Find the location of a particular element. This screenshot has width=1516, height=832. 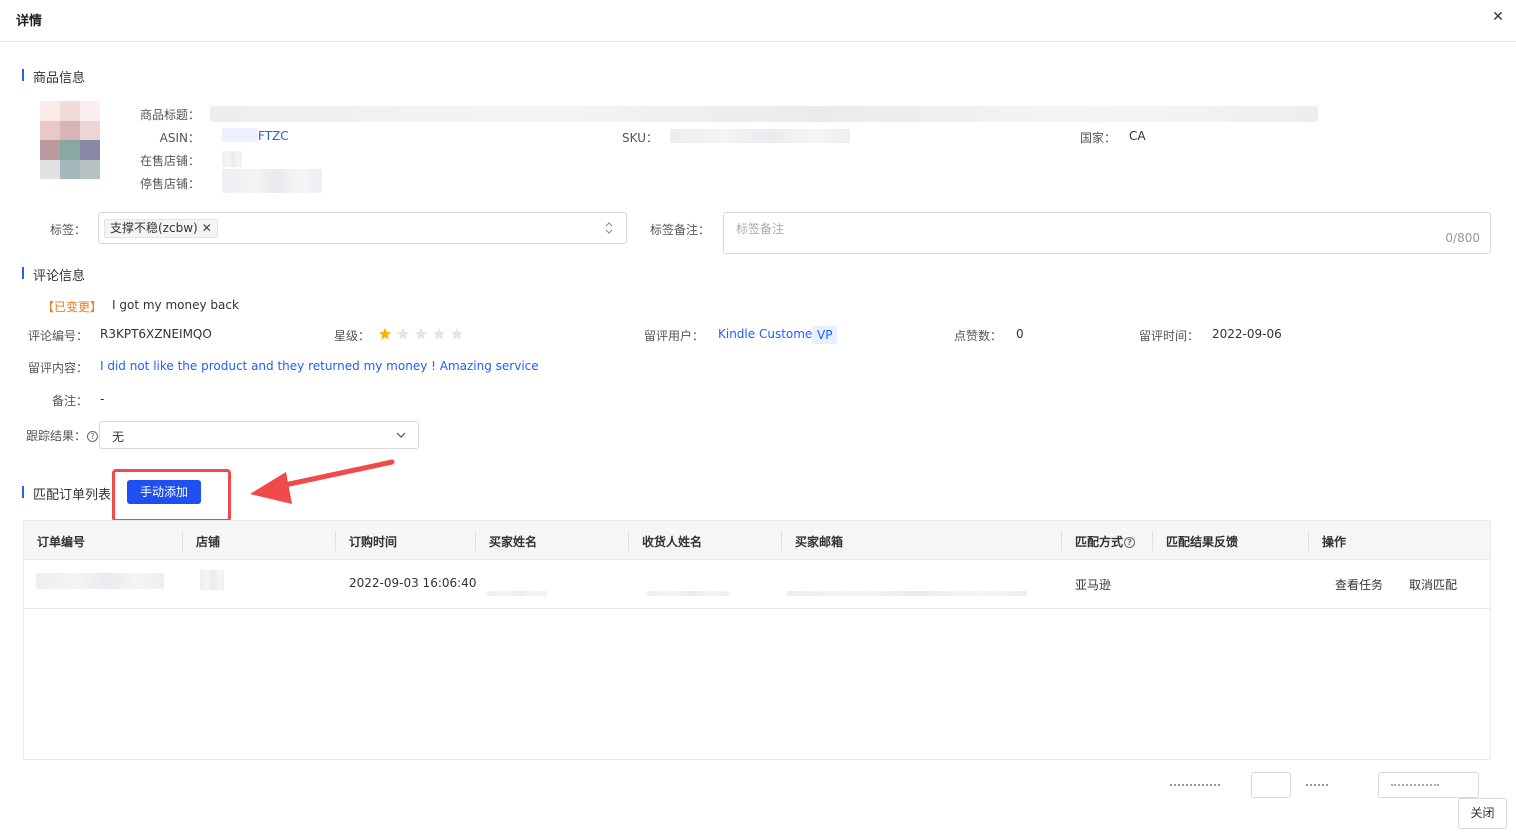

review-time-value: 2022-09-06 is located at coordinates (1247, 334).